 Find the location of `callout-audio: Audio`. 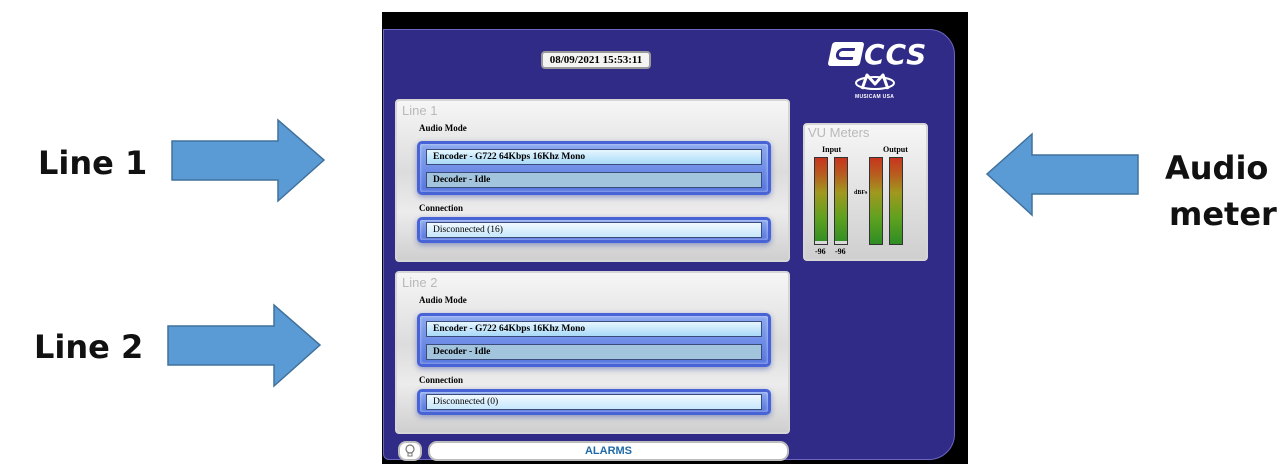

callout-audio: Audio is located at coordinates (1217, 168).